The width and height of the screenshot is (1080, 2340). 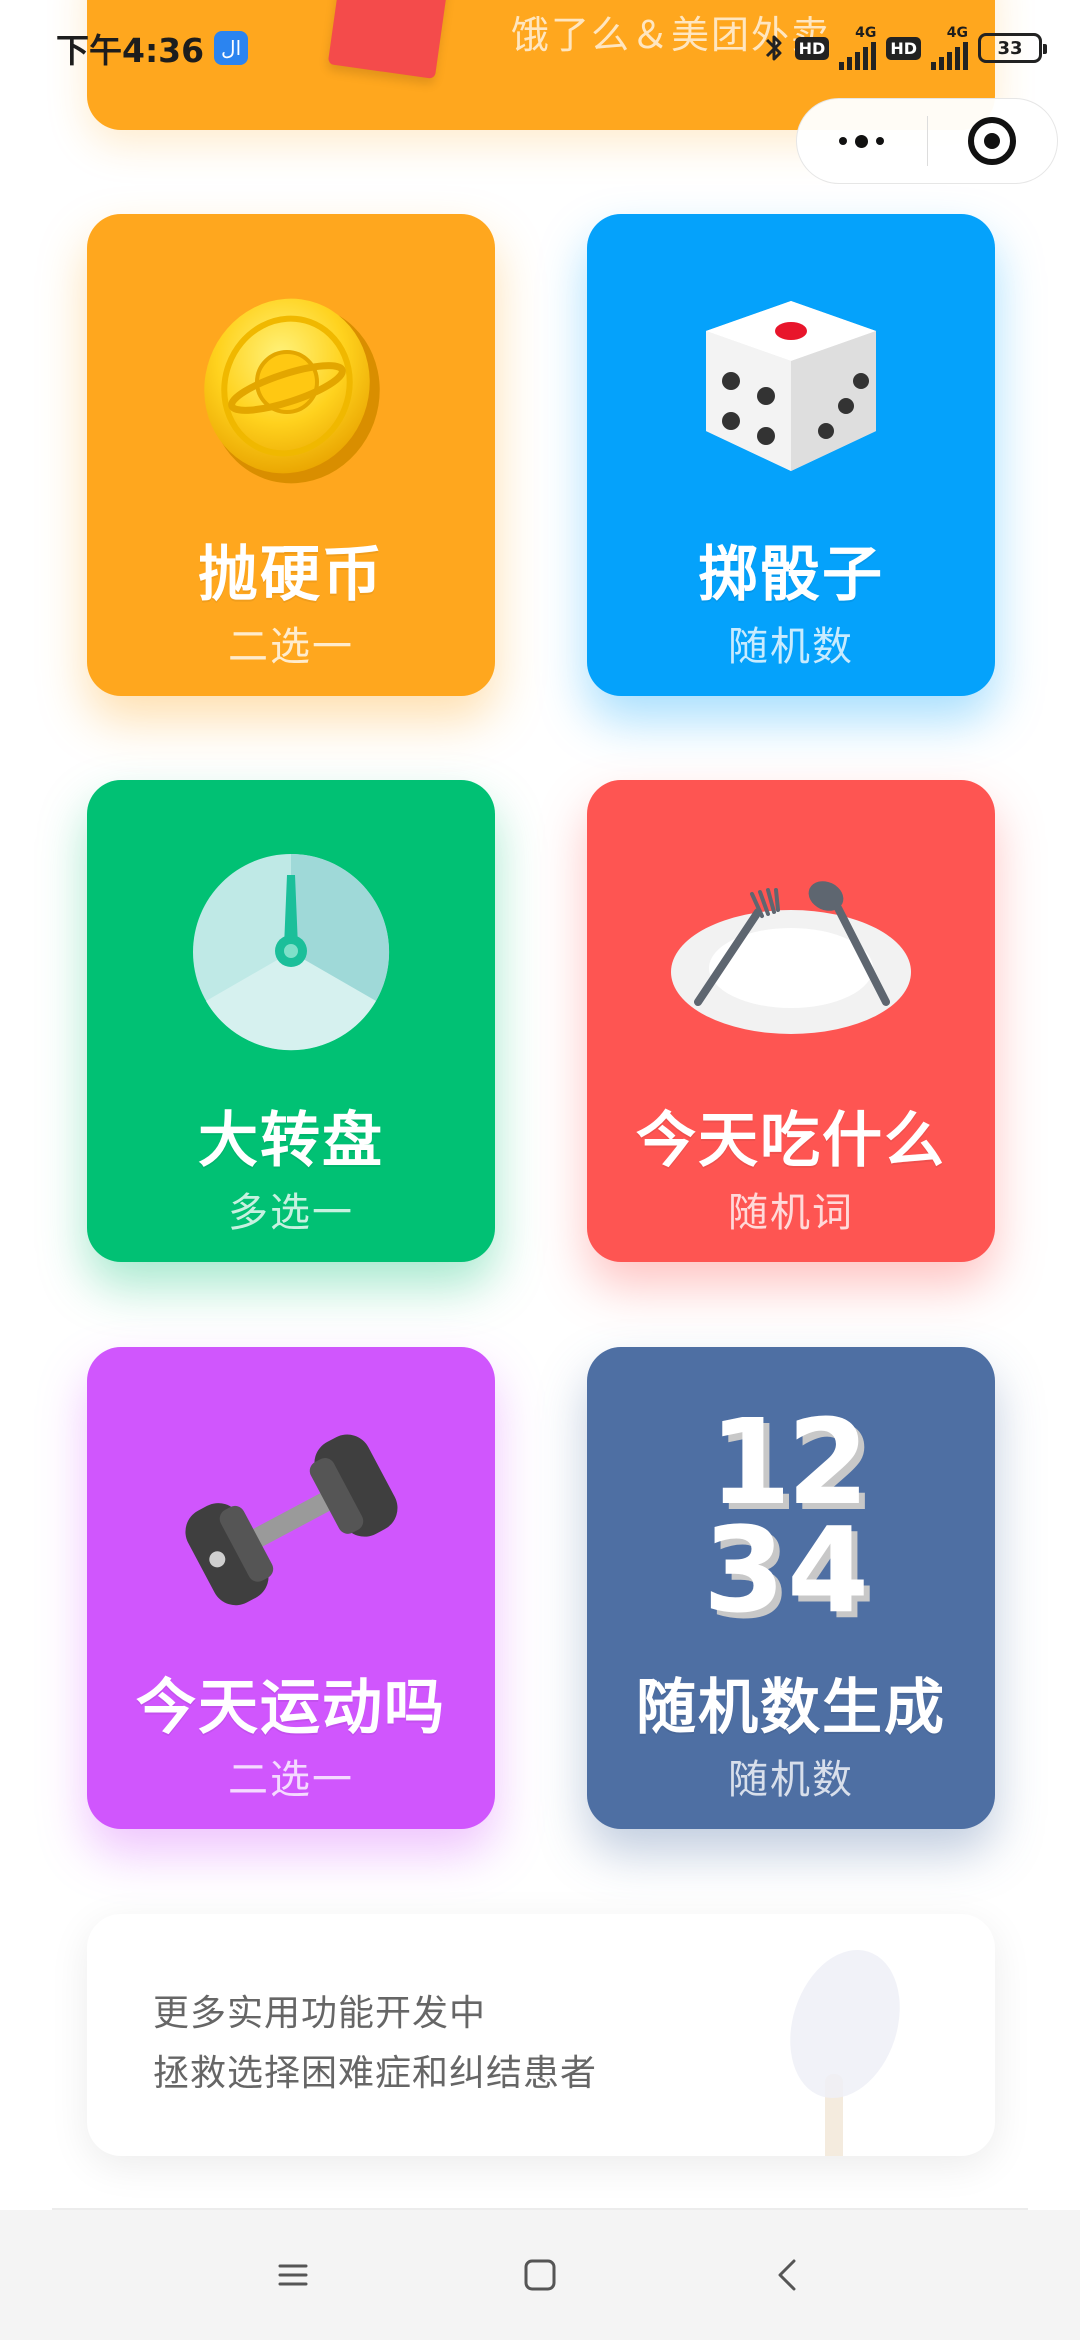 I want to click on square-icon, so click(x=540, y=2275).